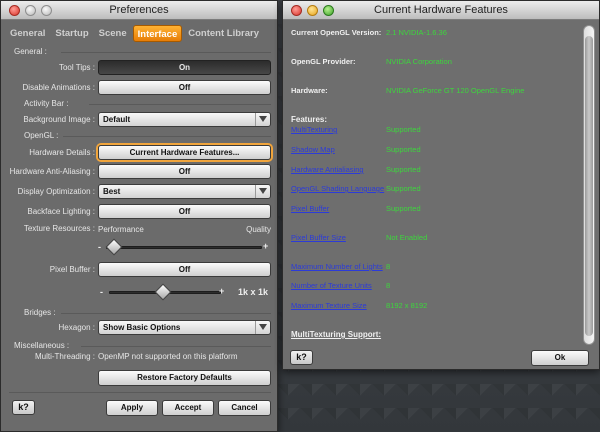  Describe the element at coordinates (407, 305) in the screenshot. I see `feature-status: 8192 x 8192` at that location.